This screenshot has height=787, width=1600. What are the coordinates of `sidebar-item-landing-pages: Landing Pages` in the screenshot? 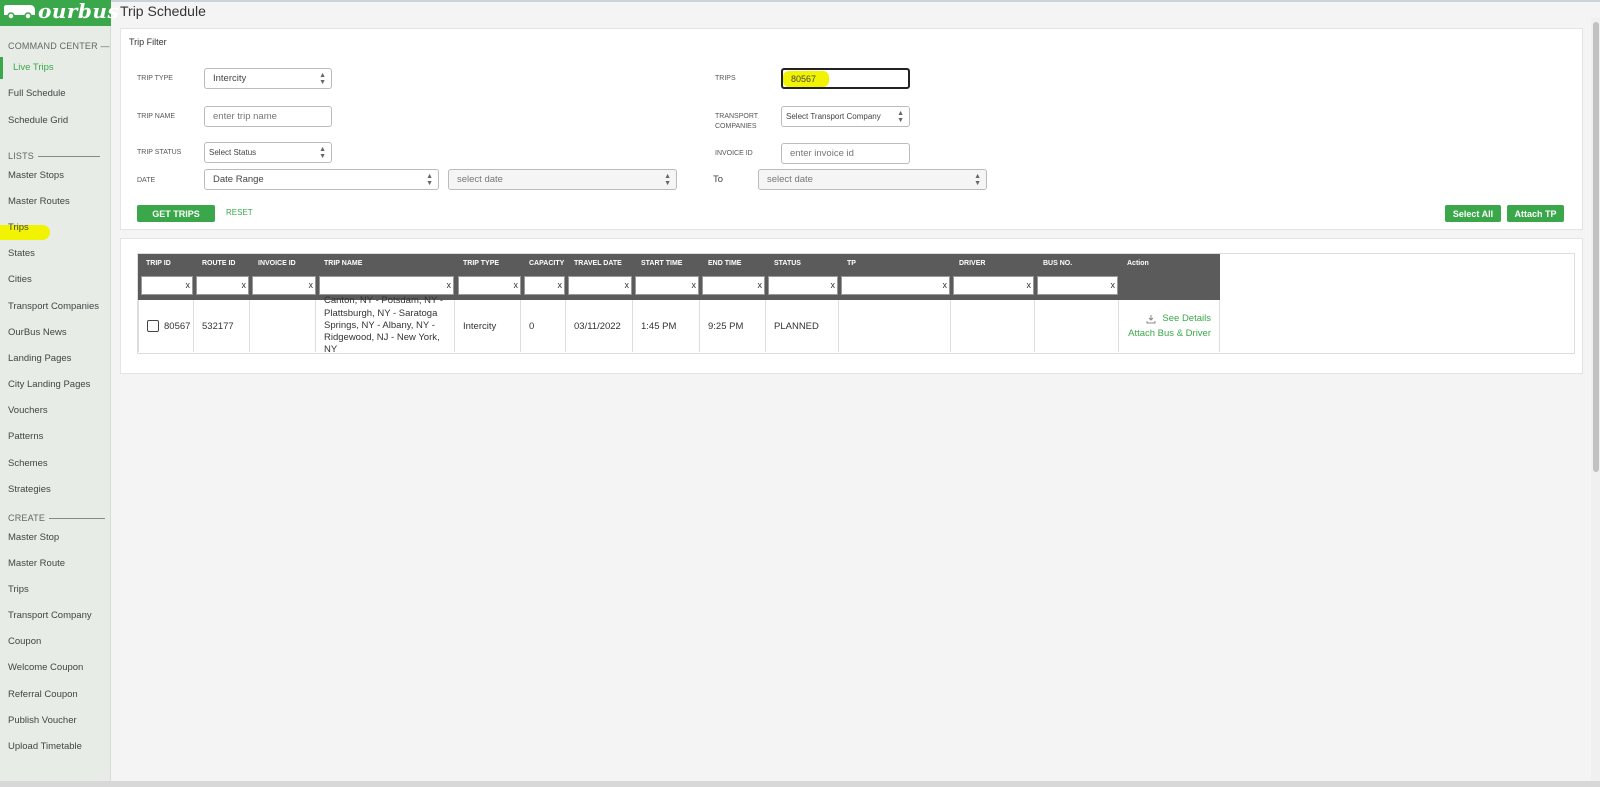 It's located at (39, 358).